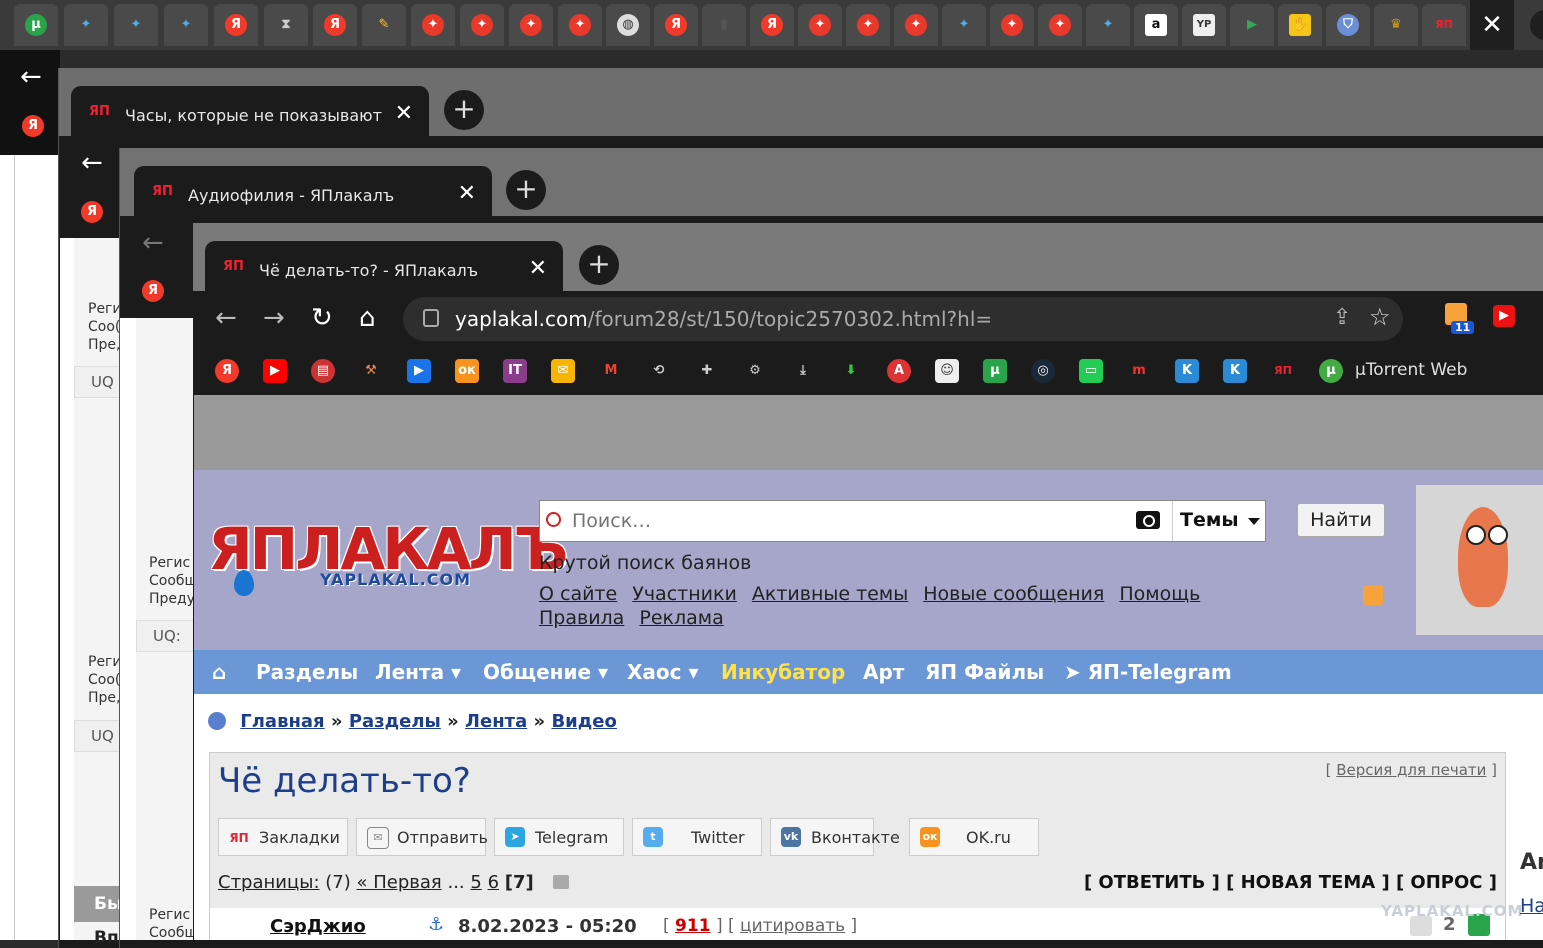 This screenshot has height=948, width=1543. I want to click on tab-clock: ЯП Часы, которые не показывают в ✕, so click(250, 112).